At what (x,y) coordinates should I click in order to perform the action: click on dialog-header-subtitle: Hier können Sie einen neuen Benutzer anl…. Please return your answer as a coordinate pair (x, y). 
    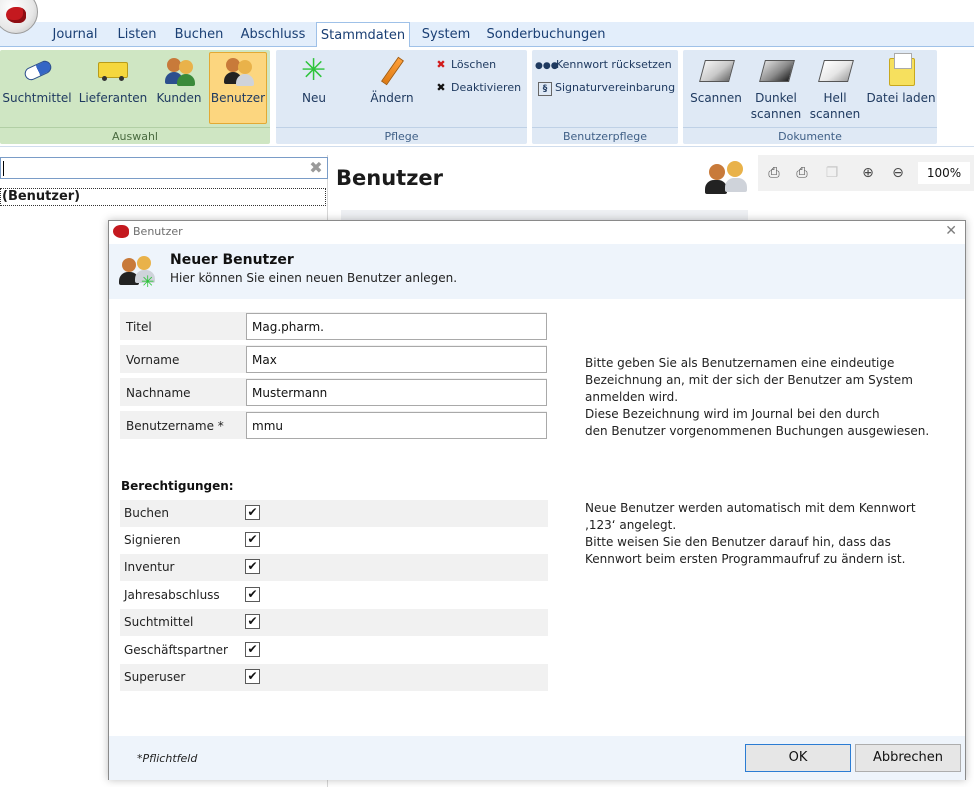
    Looking at the image, I should click on (314, 278).